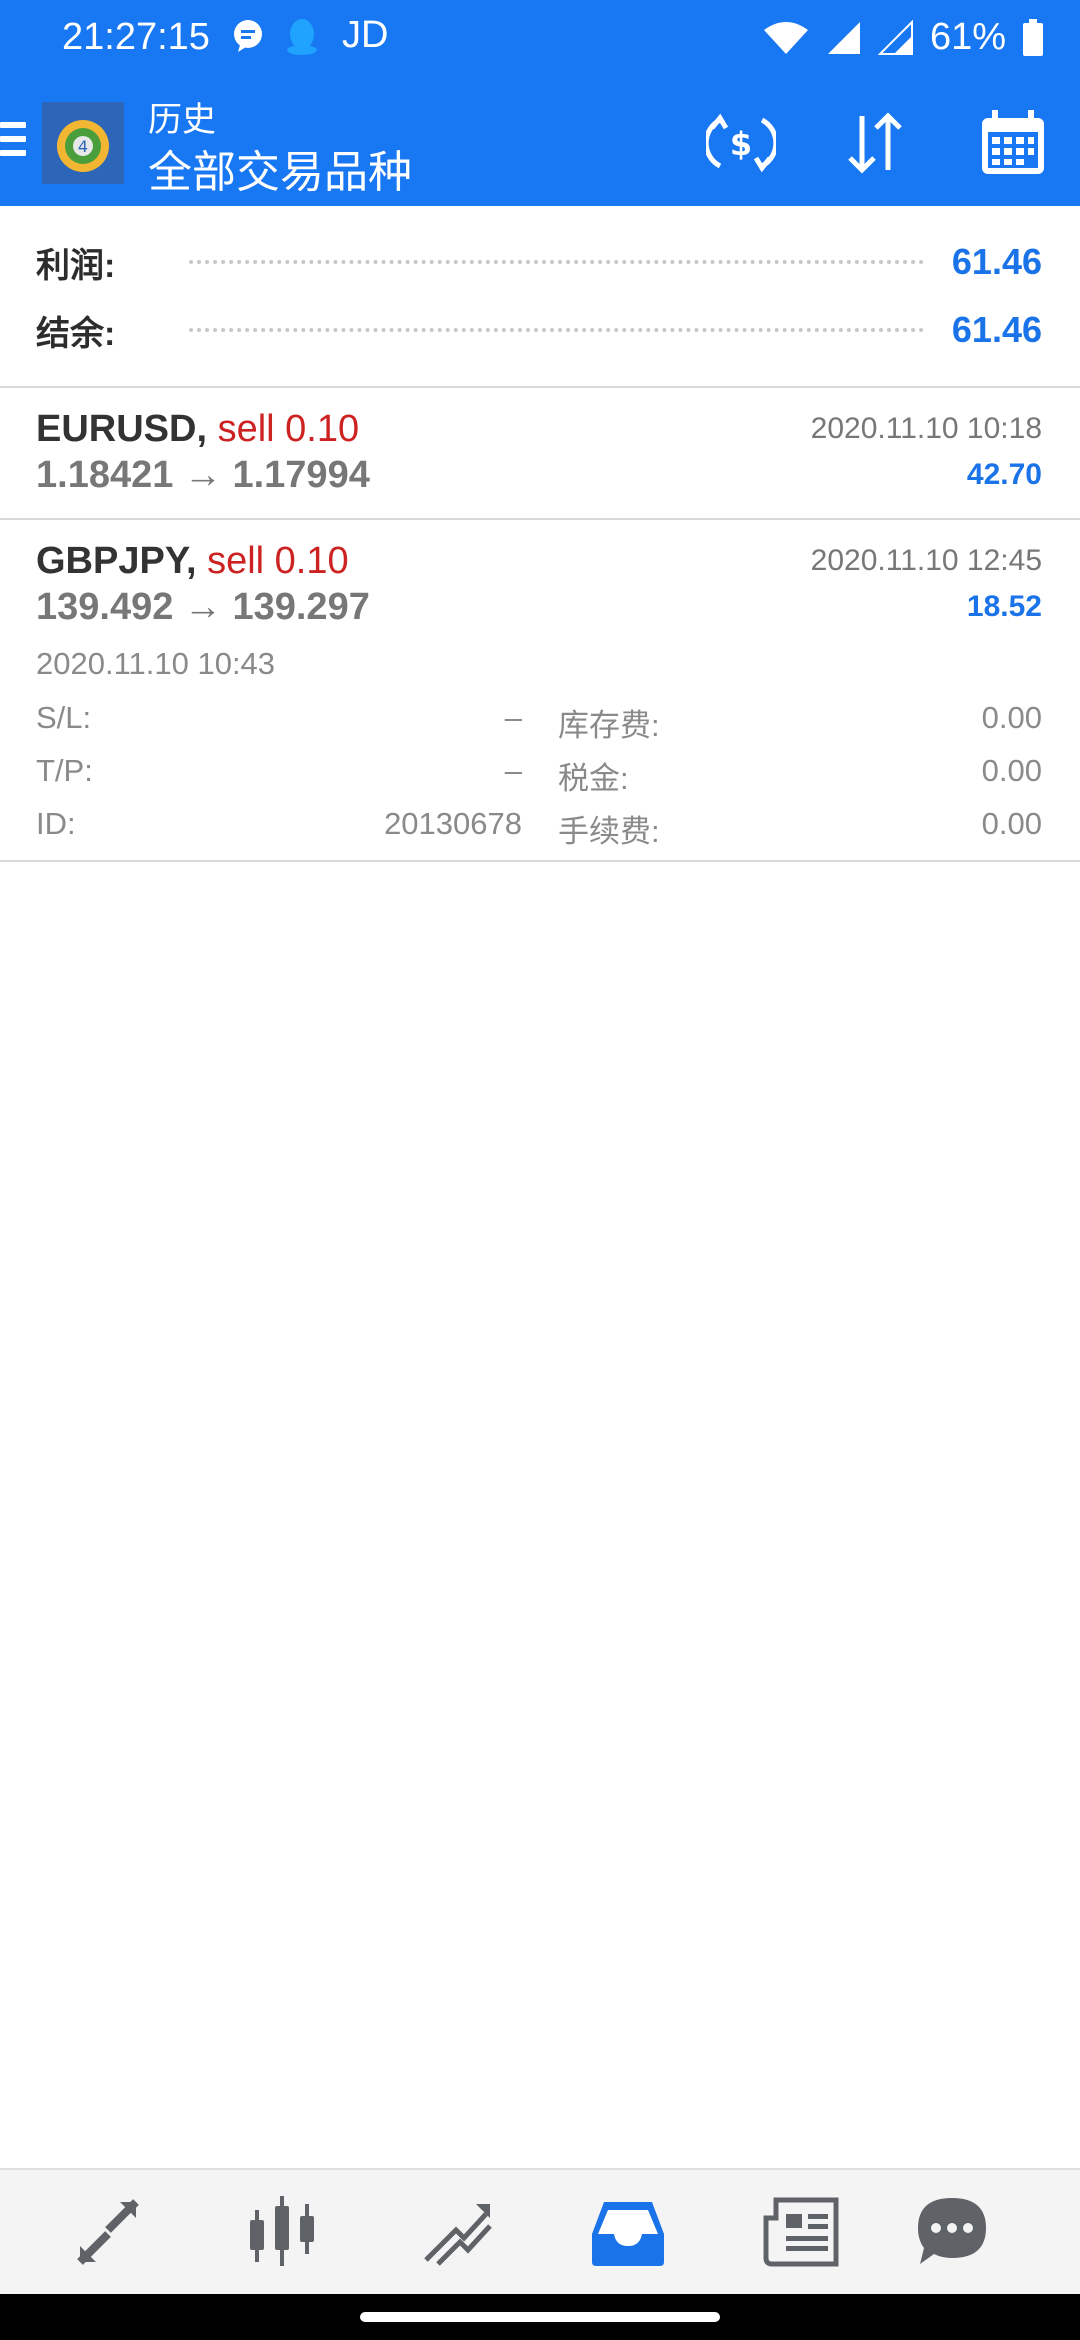 Image resolution: width=1080 pixels, height=2340 pixels. What do you see at coordinates (628, 2232) in the screenshot?
I see `history-inbox-icon` at bounding box center [628, 2232].